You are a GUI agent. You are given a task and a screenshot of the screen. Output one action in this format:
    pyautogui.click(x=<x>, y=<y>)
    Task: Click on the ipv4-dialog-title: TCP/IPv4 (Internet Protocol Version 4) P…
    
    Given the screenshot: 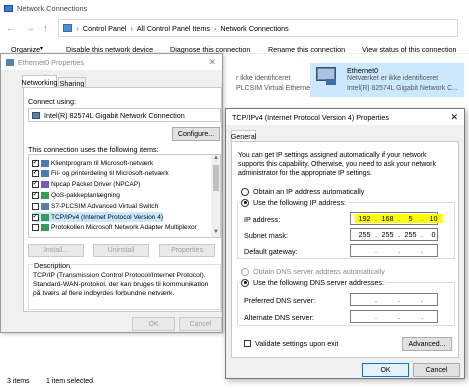 What is the action you would take?
    pyautogui.click(x=310, y=117)
    